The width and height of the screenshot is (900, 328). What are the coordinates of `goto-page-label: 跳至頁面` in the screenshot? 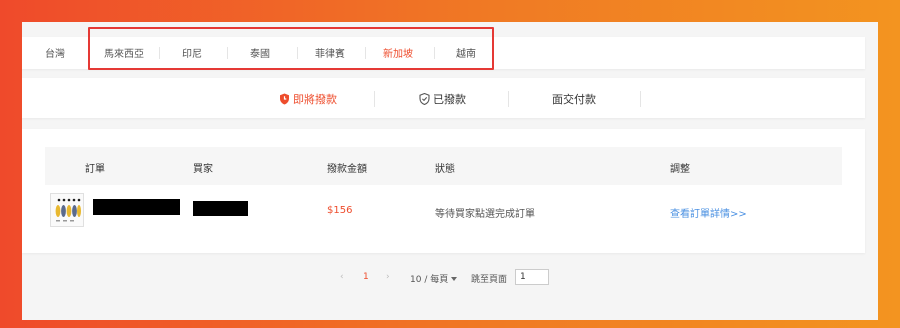 It's located at (489, 280).